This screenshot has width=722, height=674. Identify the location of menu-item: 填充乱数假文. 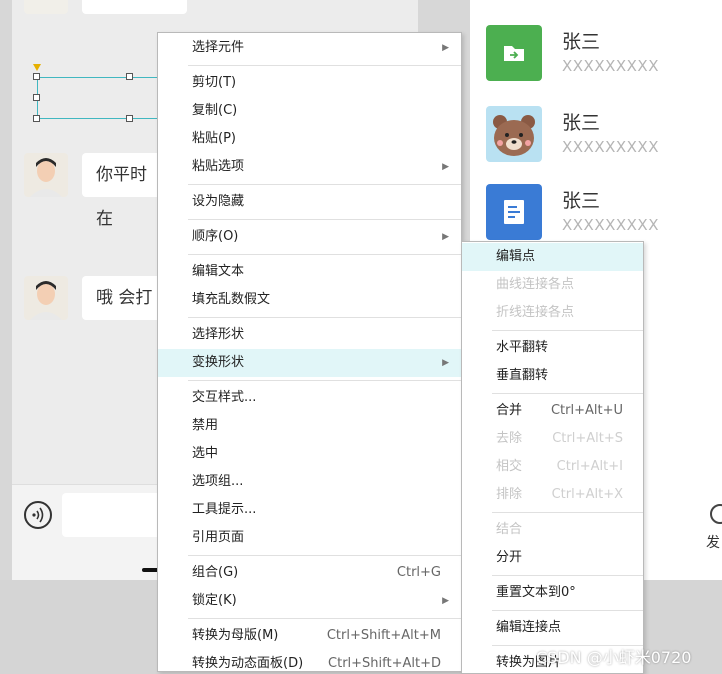
(309, 300).